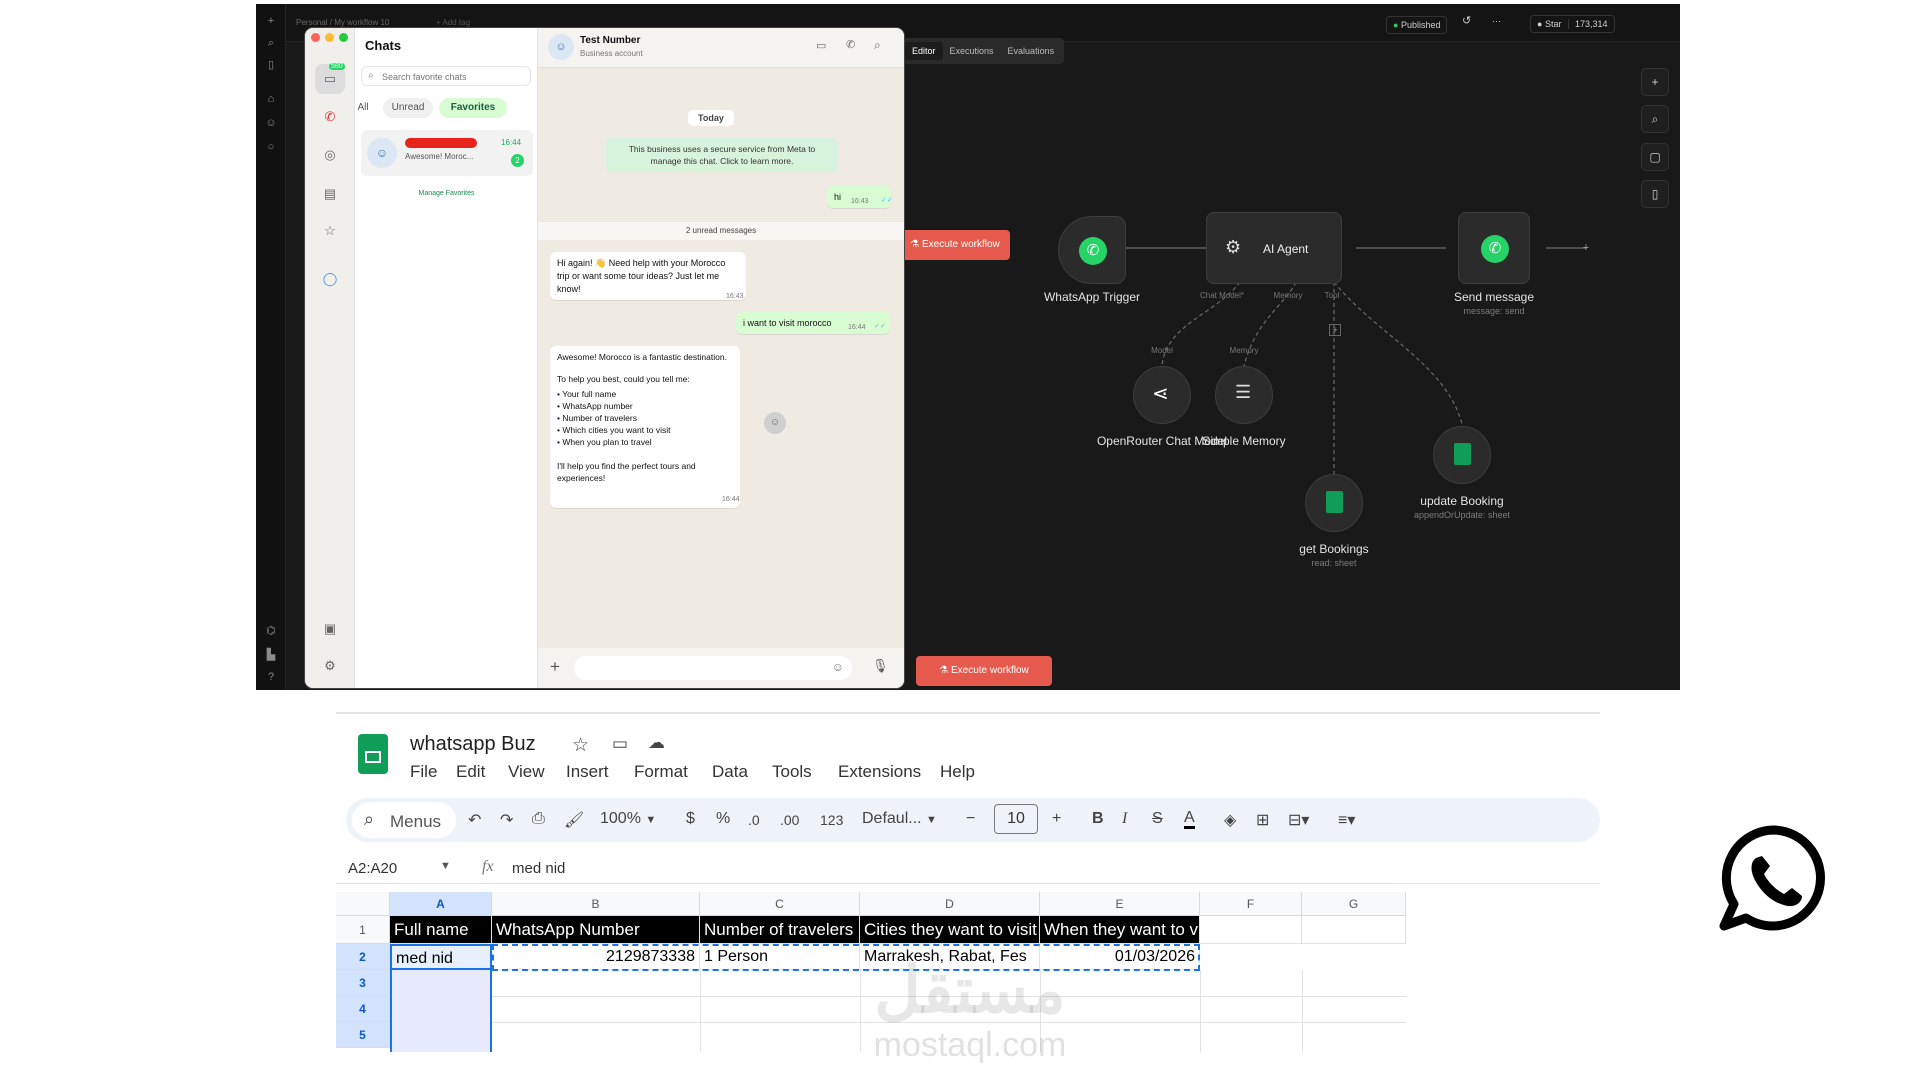  I want to click on filter-favorites: Favorites, so click(473, 108).